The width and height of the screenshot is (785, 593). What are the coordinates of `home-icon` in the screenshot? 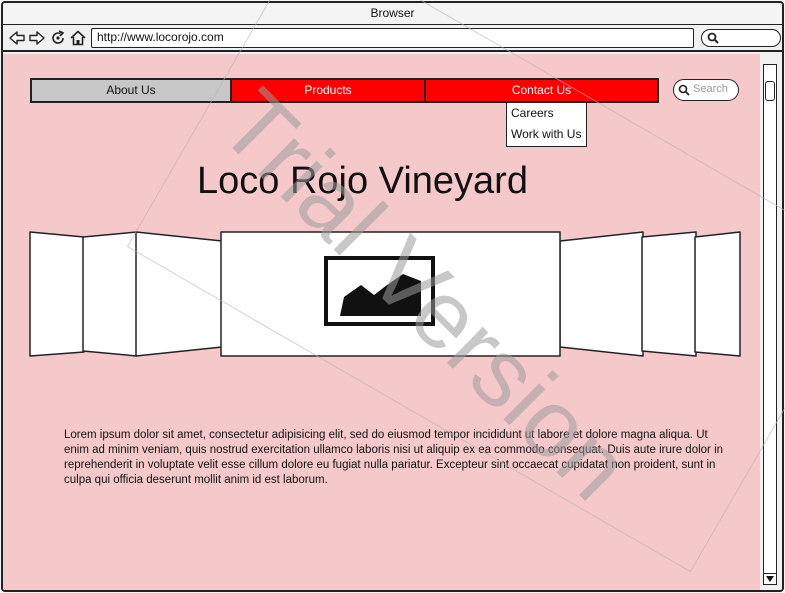 It's located at (78, 38).